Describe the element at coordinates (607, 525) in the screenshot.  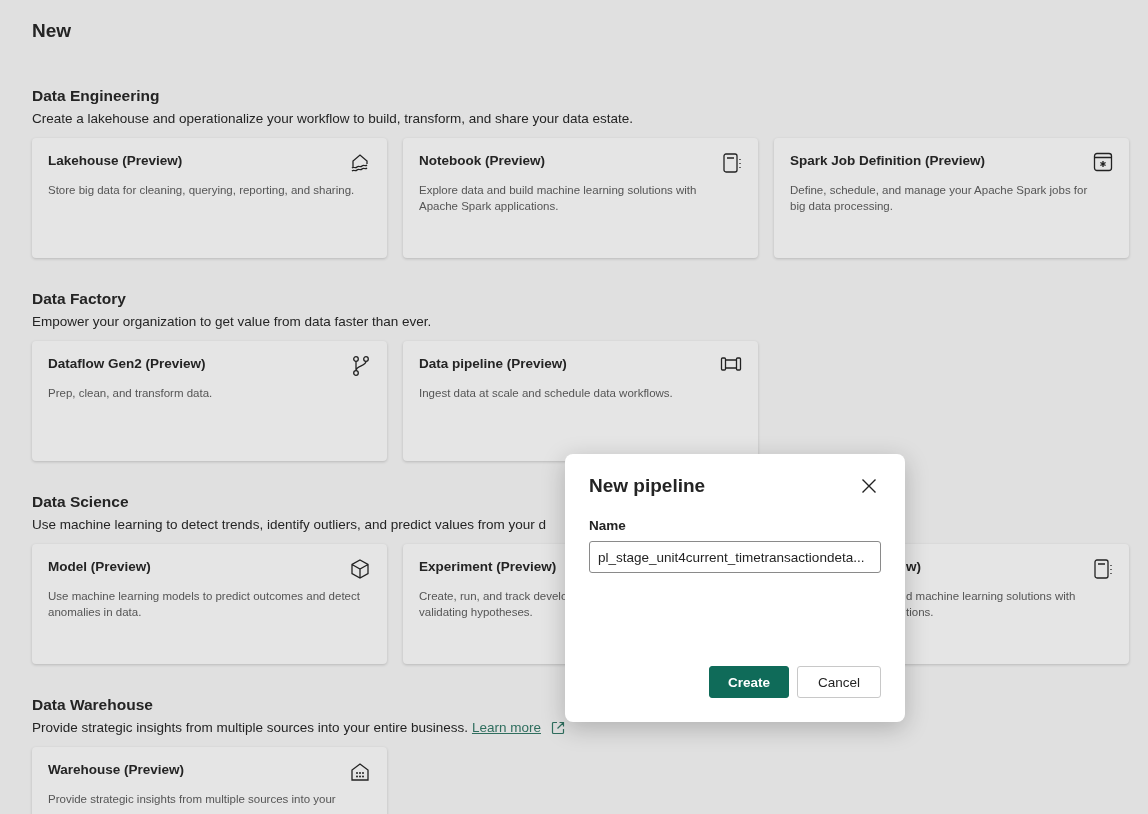
I see `field-label: Name` at that location.